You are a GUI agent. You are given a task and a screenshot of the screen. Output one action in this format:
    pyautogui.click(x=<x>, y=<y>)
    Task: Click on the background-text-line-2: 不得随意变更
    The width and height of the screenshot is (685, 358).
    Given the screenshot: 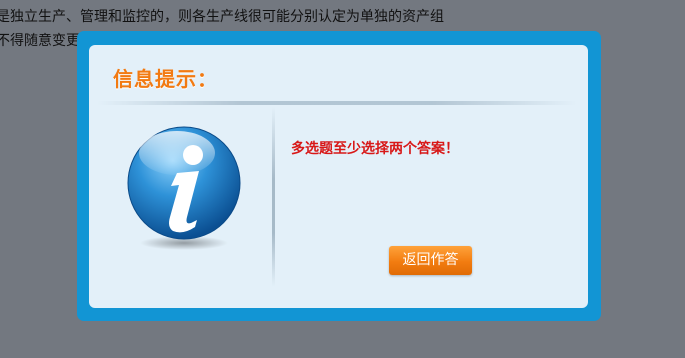 What is the action you would take?
    pyautogui.click(x=40, y=41)
    